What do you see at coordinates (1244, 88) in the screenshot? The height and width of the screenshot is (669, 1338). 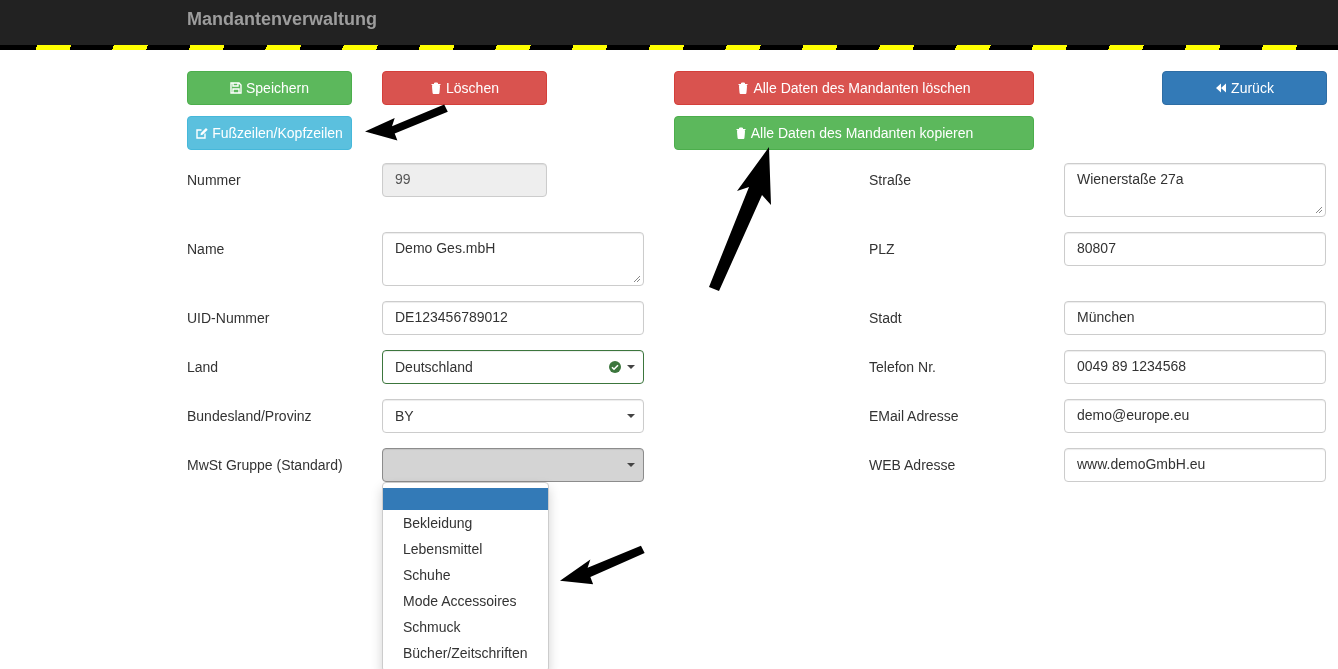 I see `action-button: Zurück` at bounding box center [1244, 88].